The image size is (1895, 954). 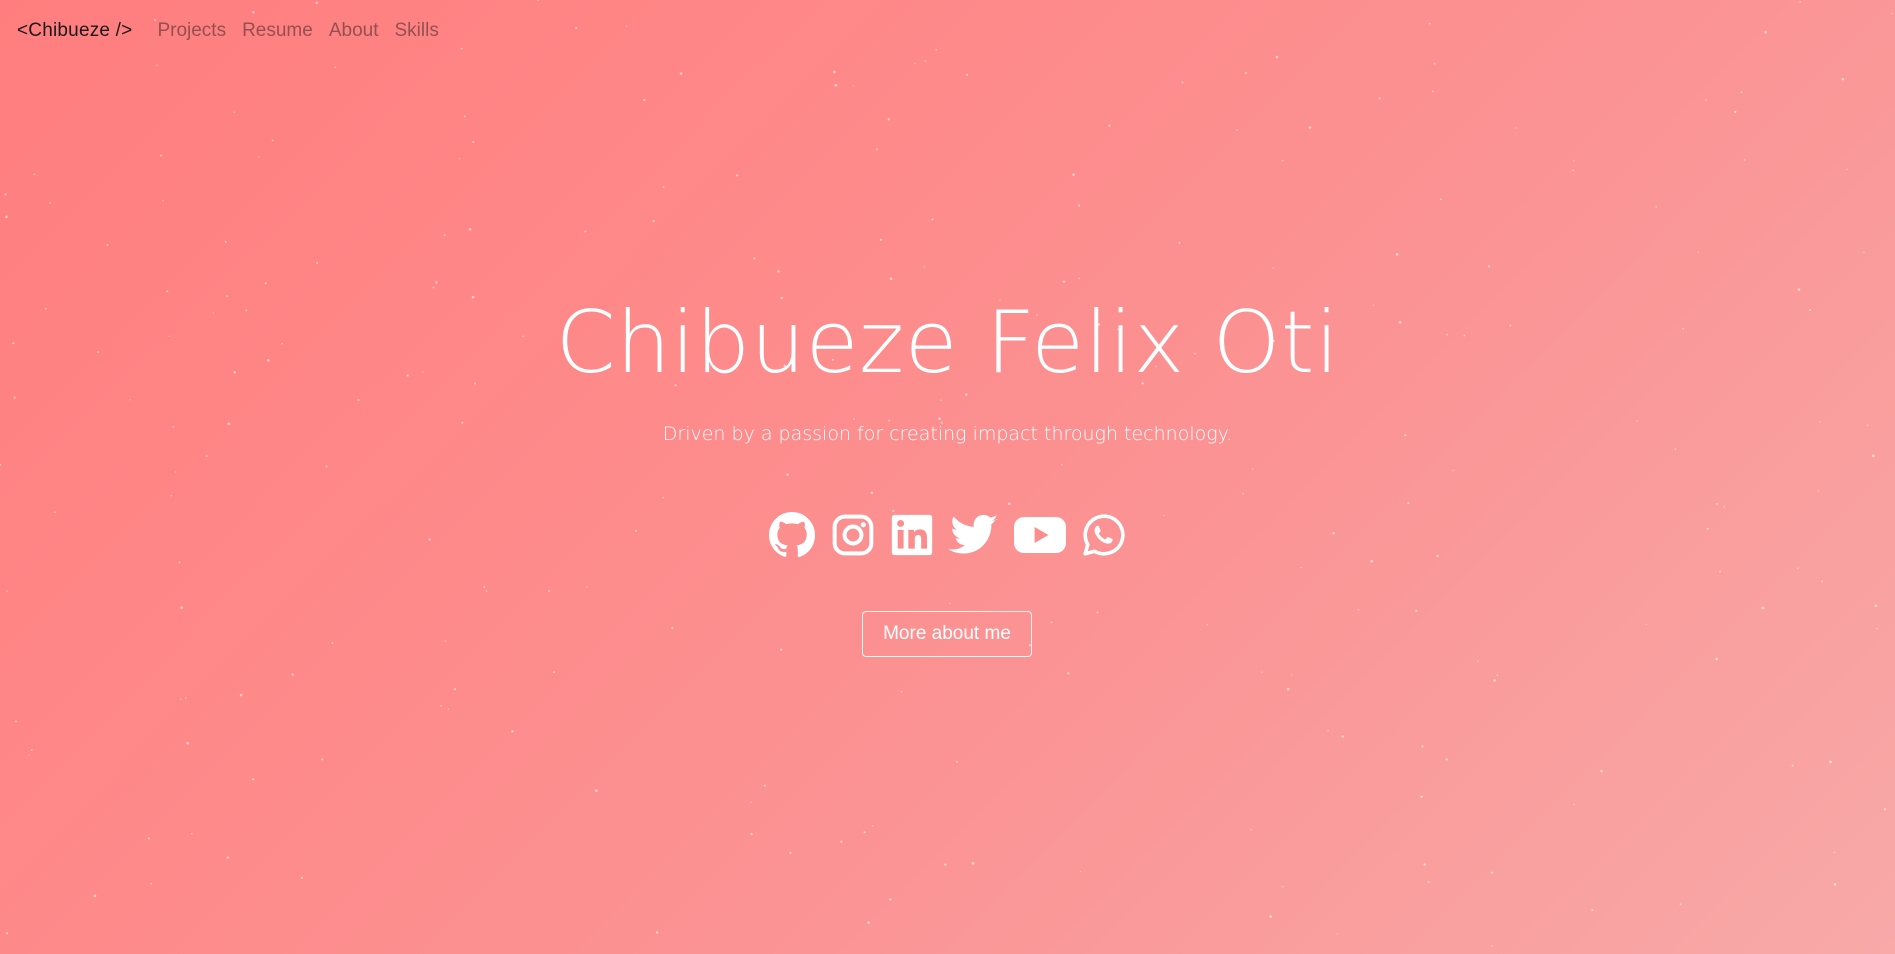 I want to click on nav-links: Projects Resume About Skills, so click(x=305, y=31).